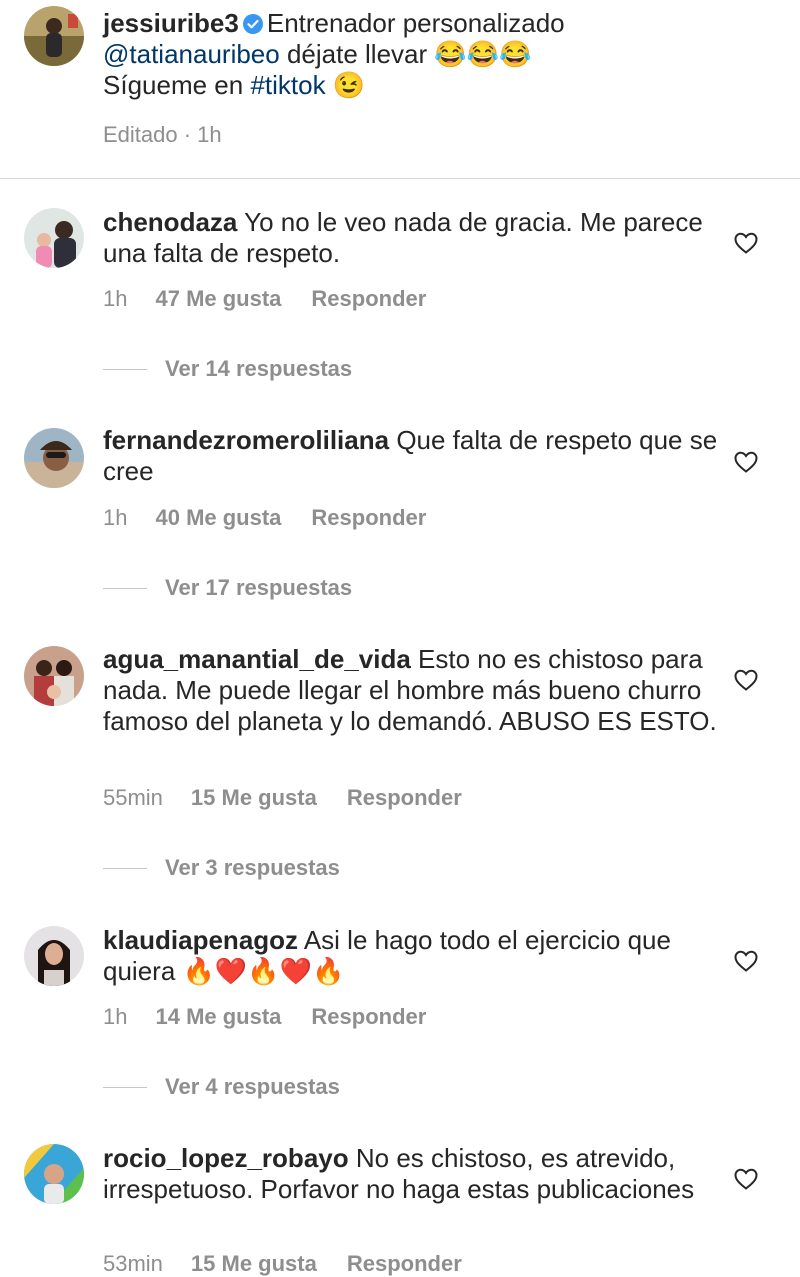 This screenshot has width=800, height=1277. Describe the element at coordinates (218, 1016) in the screenshot. I see `comment-likes: 14 Me gusta` at that location.